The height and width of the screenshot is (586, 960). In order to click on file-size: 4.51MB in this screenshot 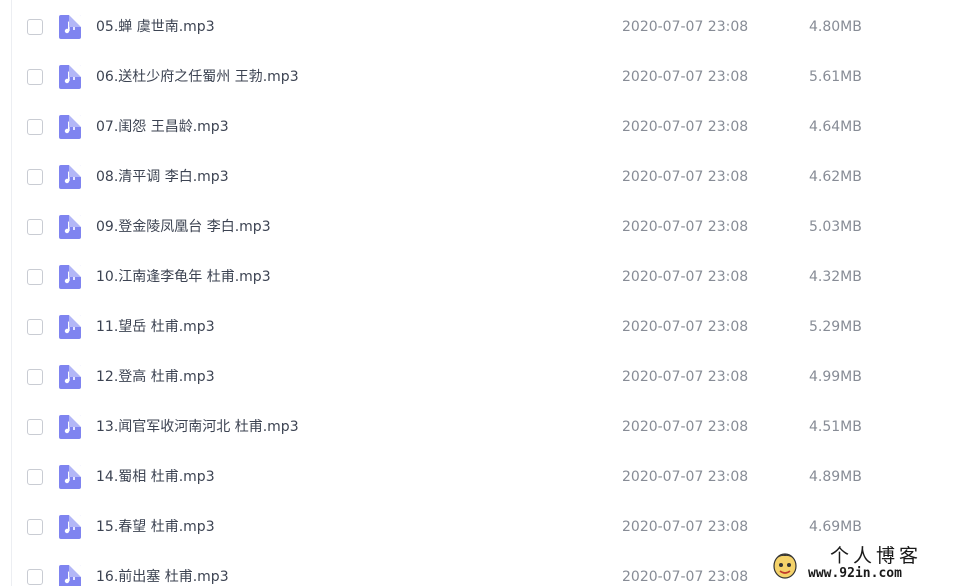, I will do `click(835, 427)`.